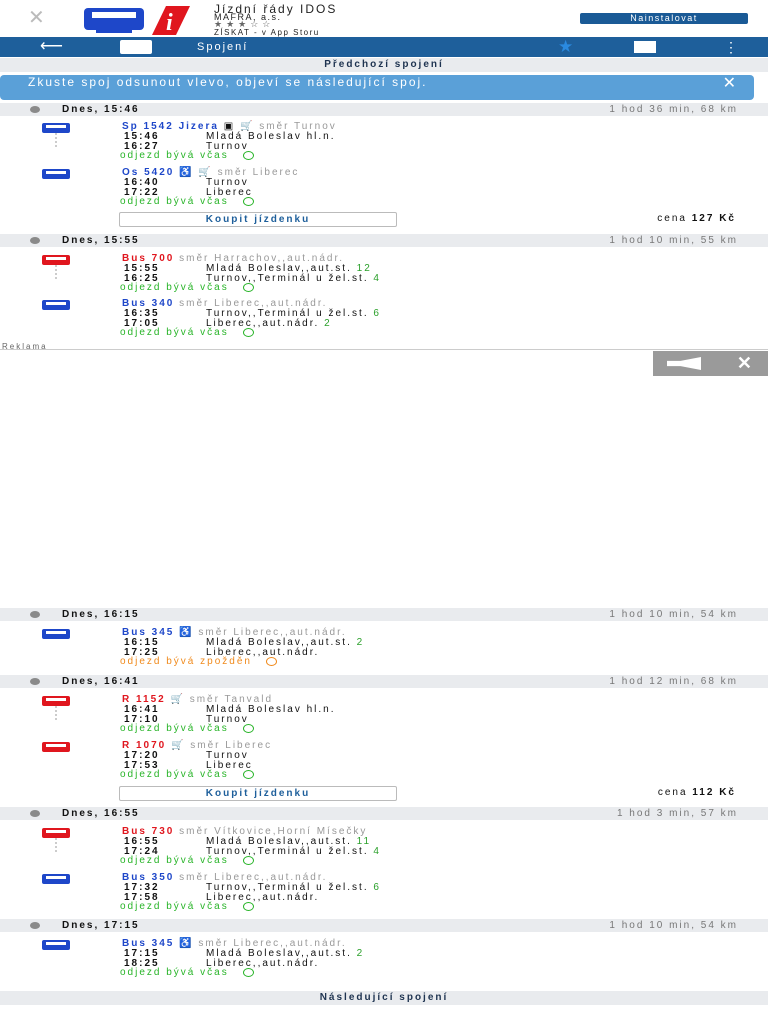  What do you see at coordinates (101, 813) in the screenshot?
I see `departure-time: Dnes, 16:55` at bounding box center [101, 813].